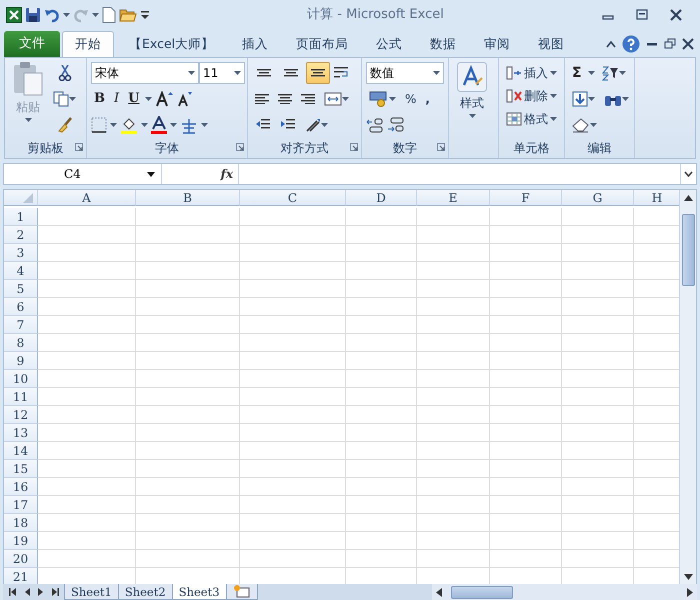  What do you see at coordinates (688, 198) in the screenshot?
I see `scroll-up-icon` at bounding box center [688, 198].